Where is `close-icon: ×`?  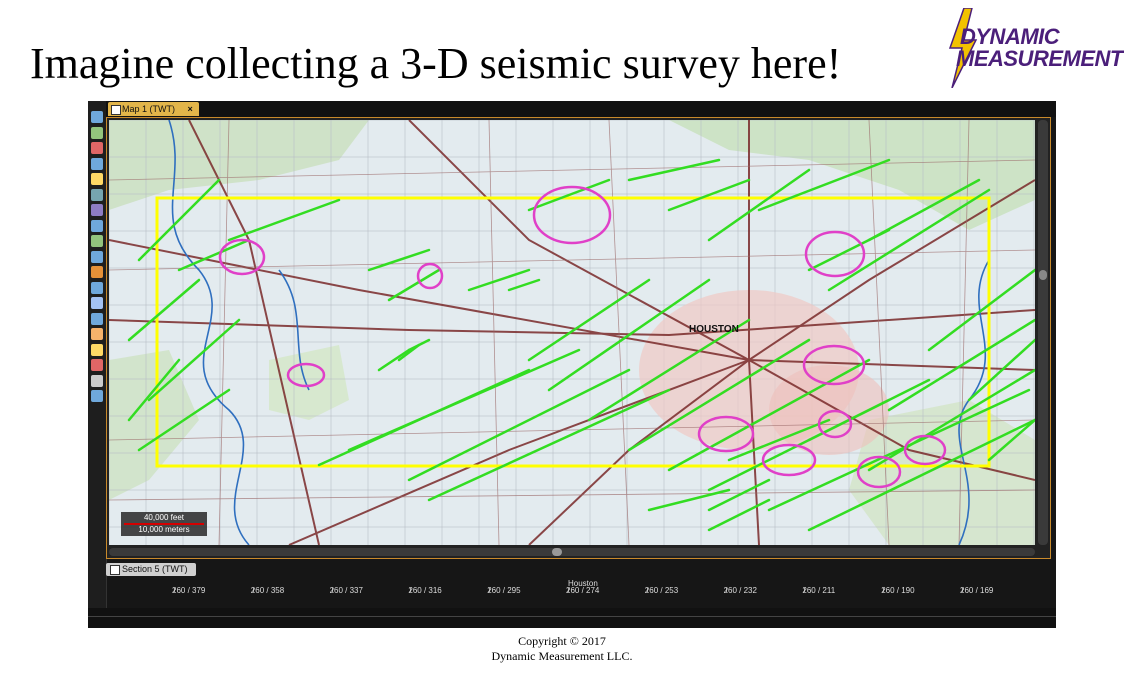
close-icon: × is located at coordinates (190, 109).